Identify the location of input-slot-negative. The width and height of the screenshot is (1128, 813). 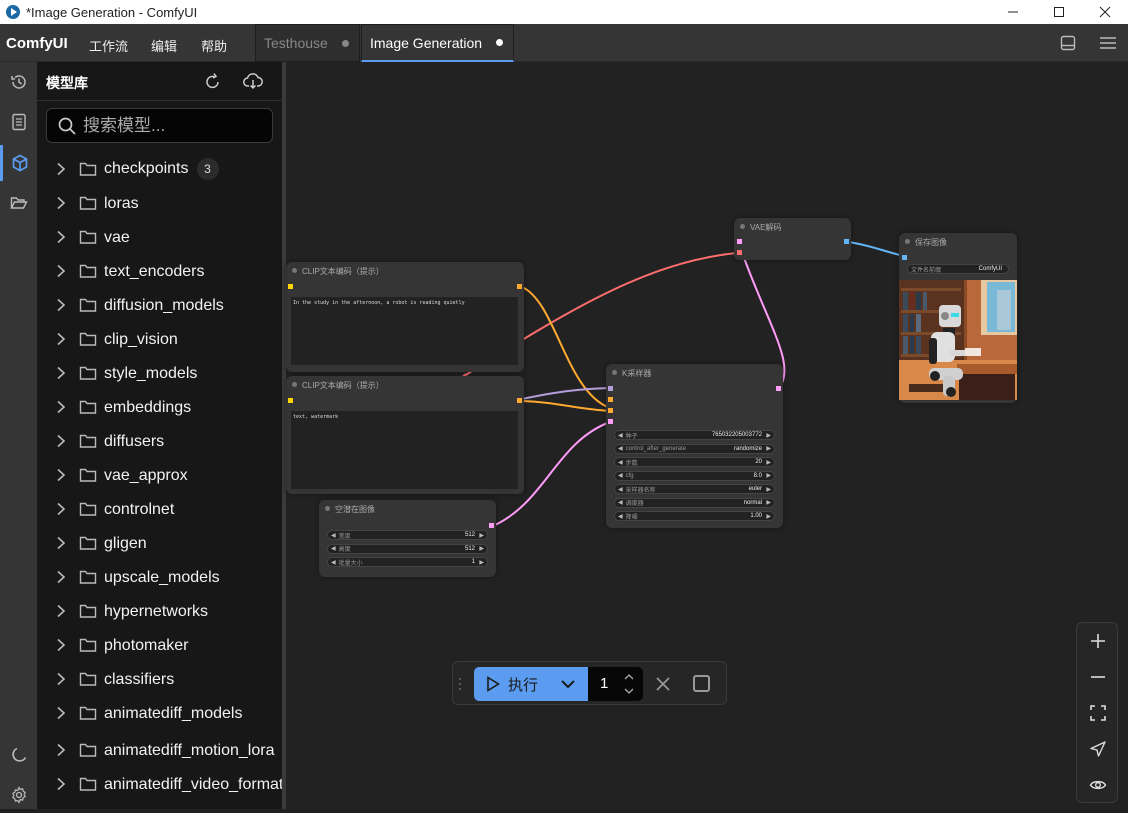
(610, 410).